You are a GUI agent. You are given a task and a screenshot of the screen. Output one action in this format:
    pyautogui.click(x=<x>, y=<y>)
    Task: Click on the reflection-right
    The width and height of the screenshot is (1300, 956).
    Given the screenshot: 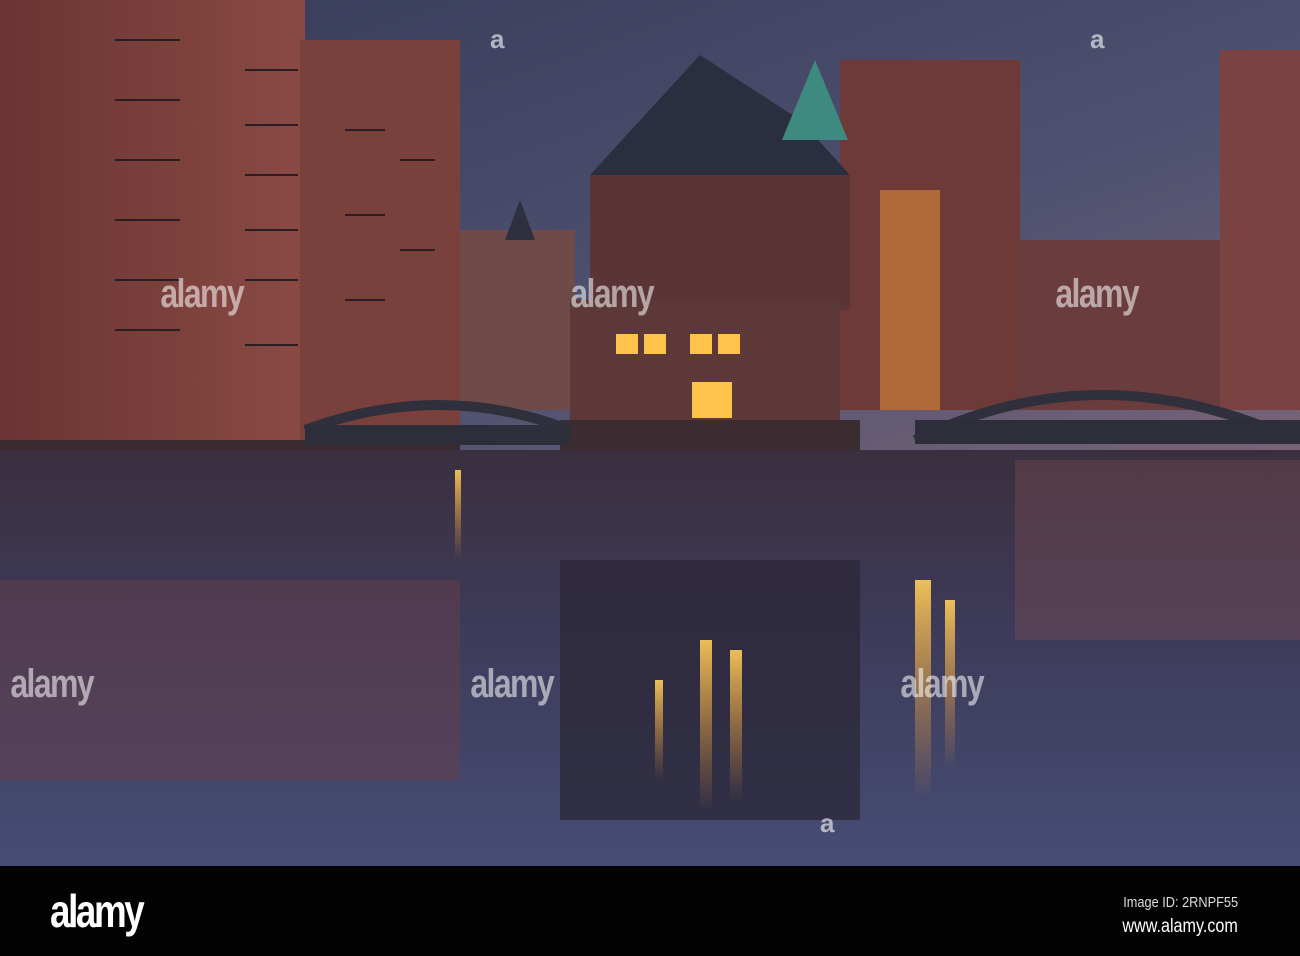 What is the action you would take?
    pyautogui.click(x=1157, y=550)
    